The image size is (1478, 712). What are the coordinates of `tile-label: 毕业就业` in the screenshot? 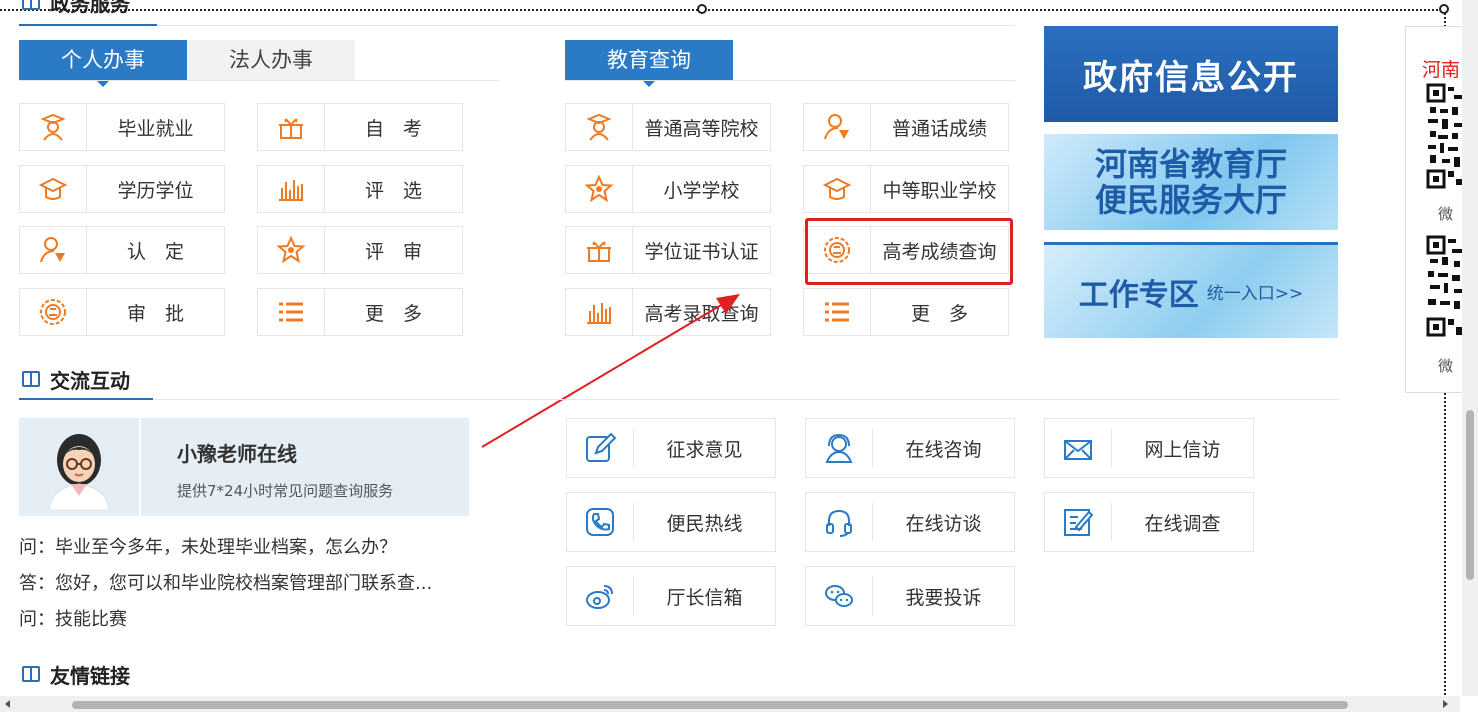 It's located at (155, 128).